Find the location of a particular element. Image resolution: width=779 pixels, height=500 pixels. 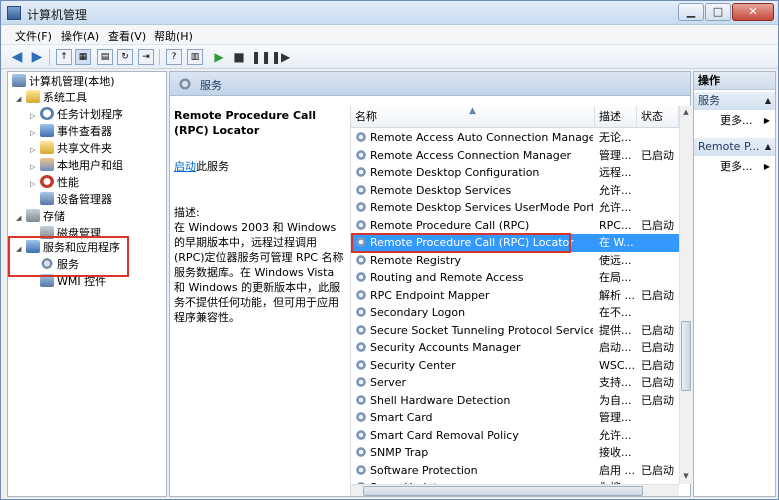

tree-device-manager: 设备管理器 is located at coordinates (76, 200).